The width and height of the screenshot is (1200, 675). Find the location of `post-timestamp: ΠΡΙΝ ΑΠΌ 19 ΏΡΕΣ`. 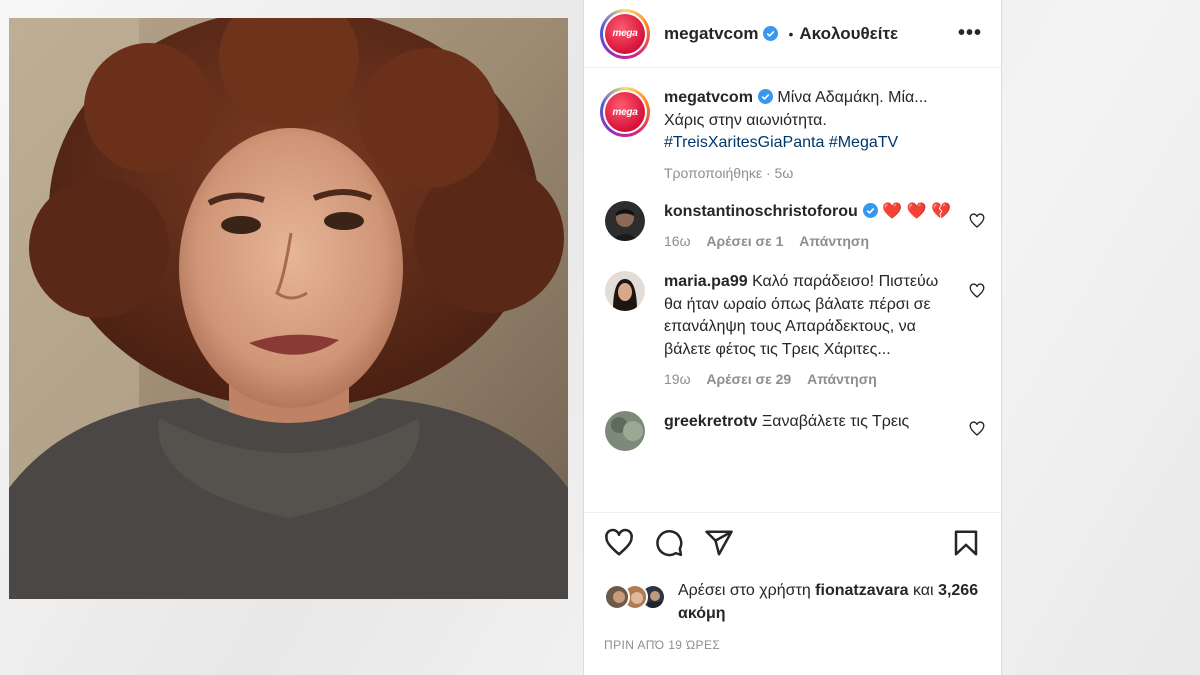

post-timestamp: ΠΡΙΝ ΑΠΌ 19 ΏΡΕΣ is located at coordinates (662, 645).